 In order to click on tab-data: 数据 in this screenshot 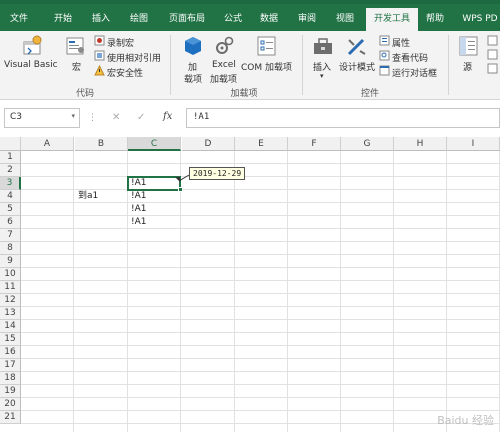, I will do `click(269, 20)`.